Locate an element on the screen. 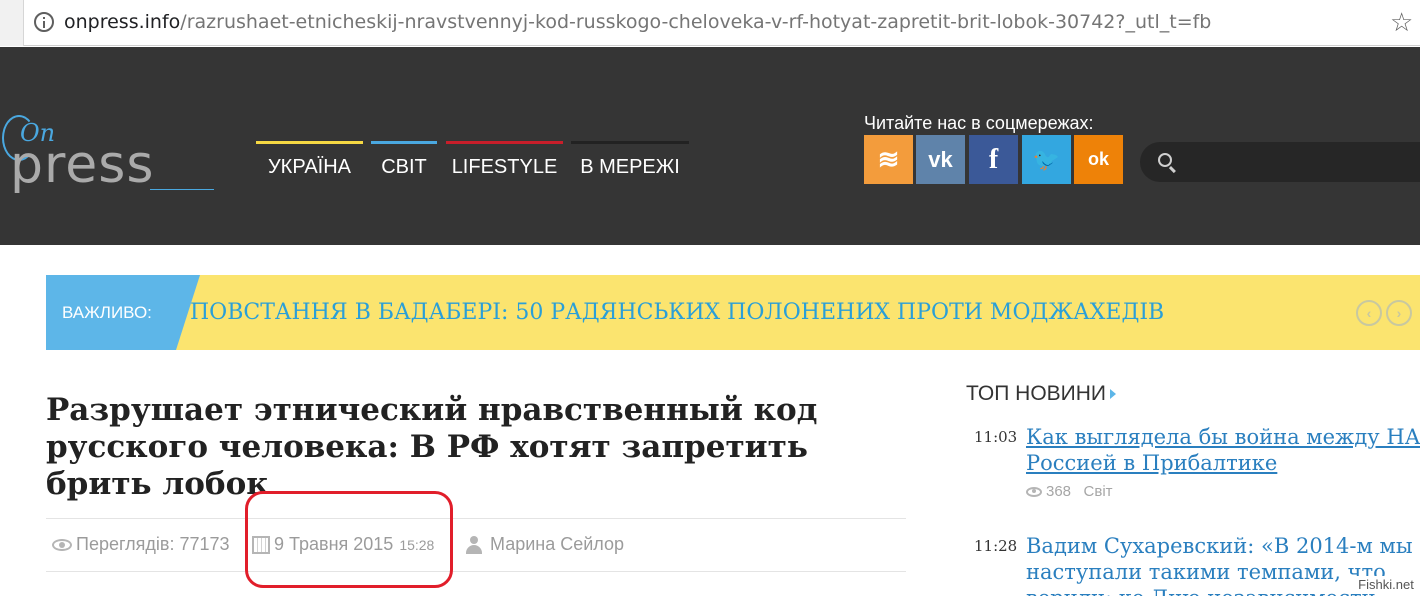  article-author-text: Марина Сейлор is located at coordinates (557, 544).